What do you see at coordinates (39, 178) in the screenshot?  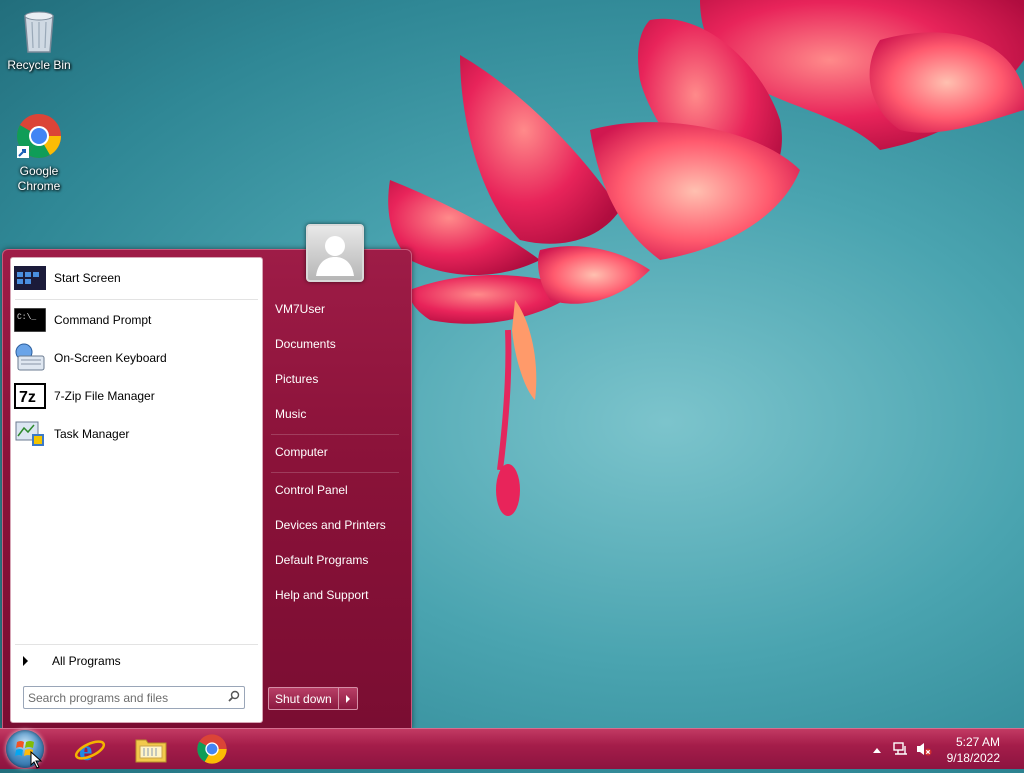 I see `desktop-icon-label: Google Chrome` at bounding box center [39, 178].